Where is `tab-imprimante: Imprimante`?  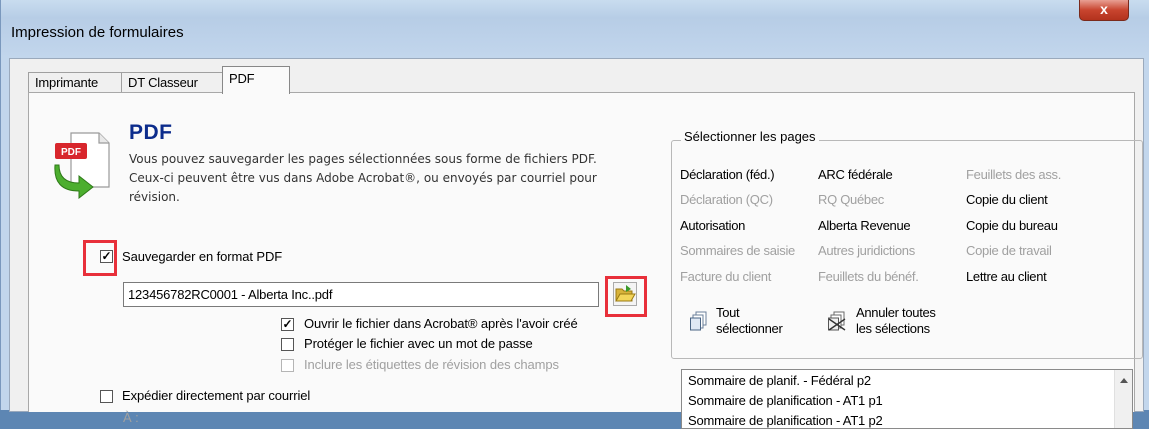 tab-imprimante: Imprimante is located at coordinates (79, 82).